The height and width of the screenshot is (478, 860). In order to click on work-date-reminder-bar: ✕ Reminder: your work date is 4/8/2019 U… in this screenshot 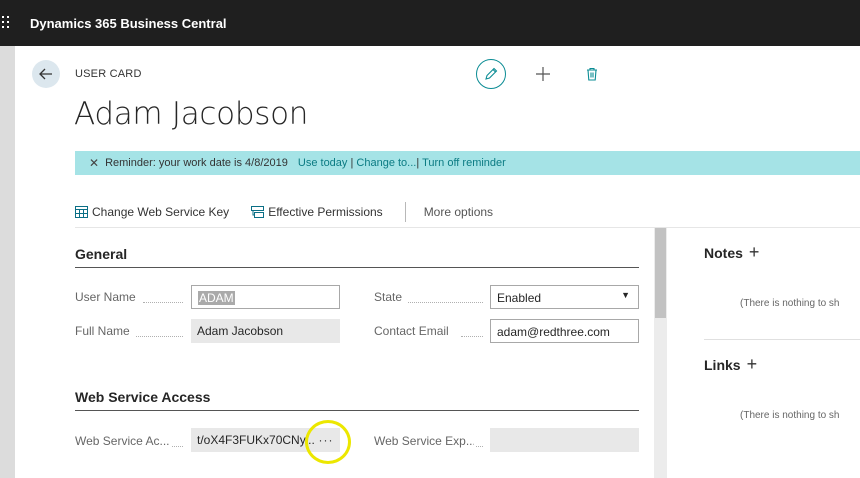, I will do `click(467, 163)`.